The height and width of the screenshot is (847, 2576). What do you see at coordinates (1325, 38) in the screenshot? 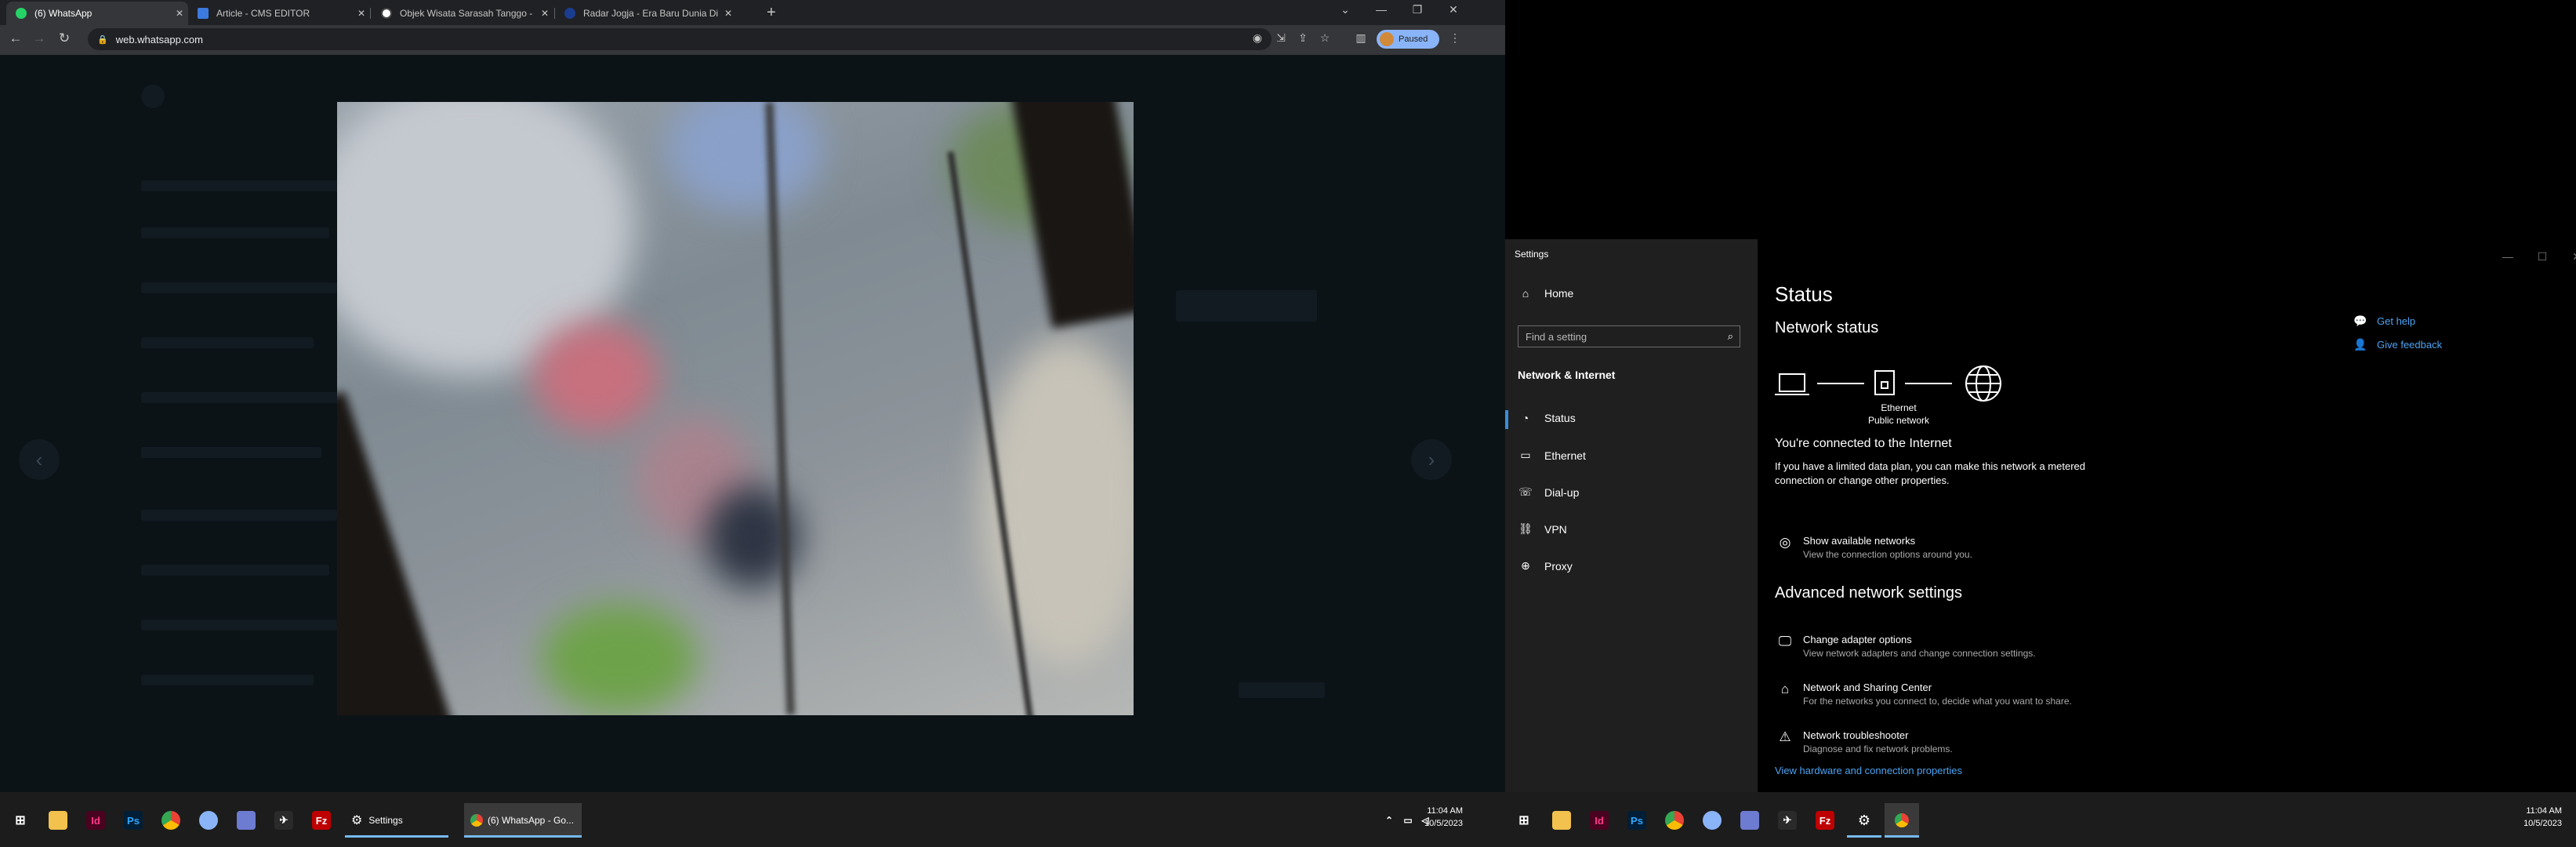
I see `bookmark-star-icon: ☆` at bounding box center [1325, 38].